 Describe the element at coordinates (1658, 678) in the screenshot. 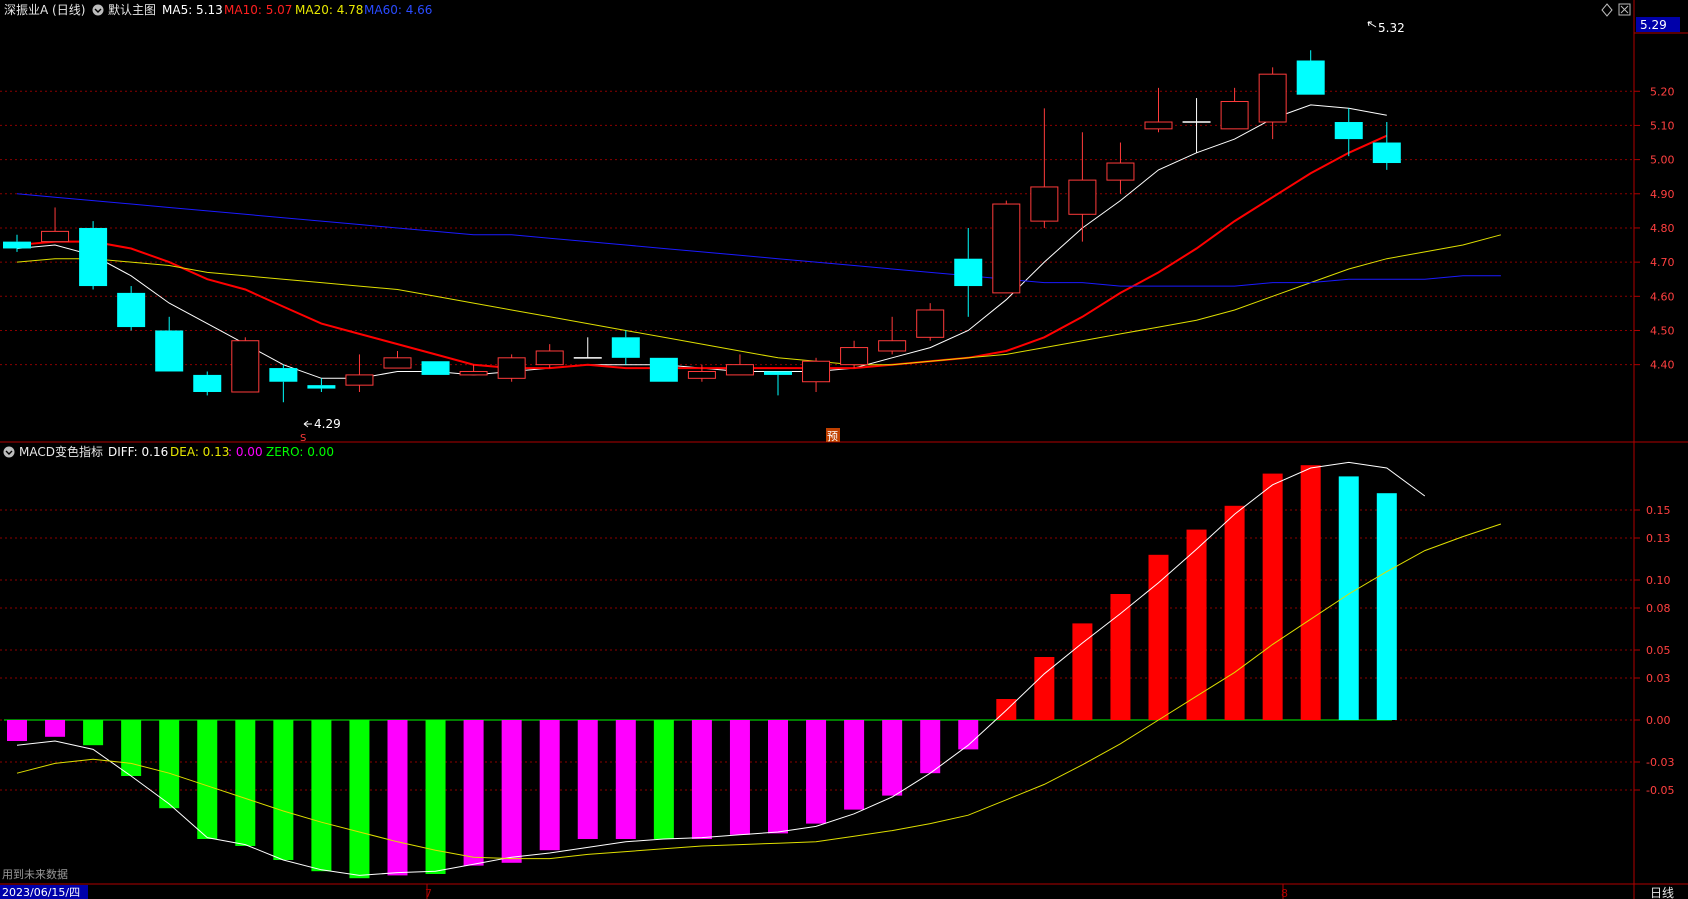

I see `macd-tick-label: 0.03` at that location.